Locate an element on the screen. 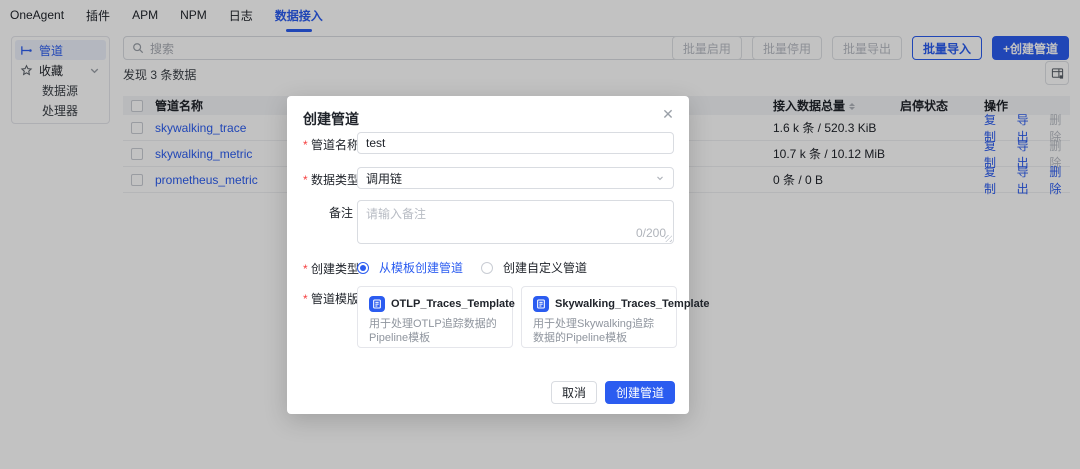 The image size is (1080, 469). pipeline-name-label: 管道名称 is located at coordinates (331, 143).